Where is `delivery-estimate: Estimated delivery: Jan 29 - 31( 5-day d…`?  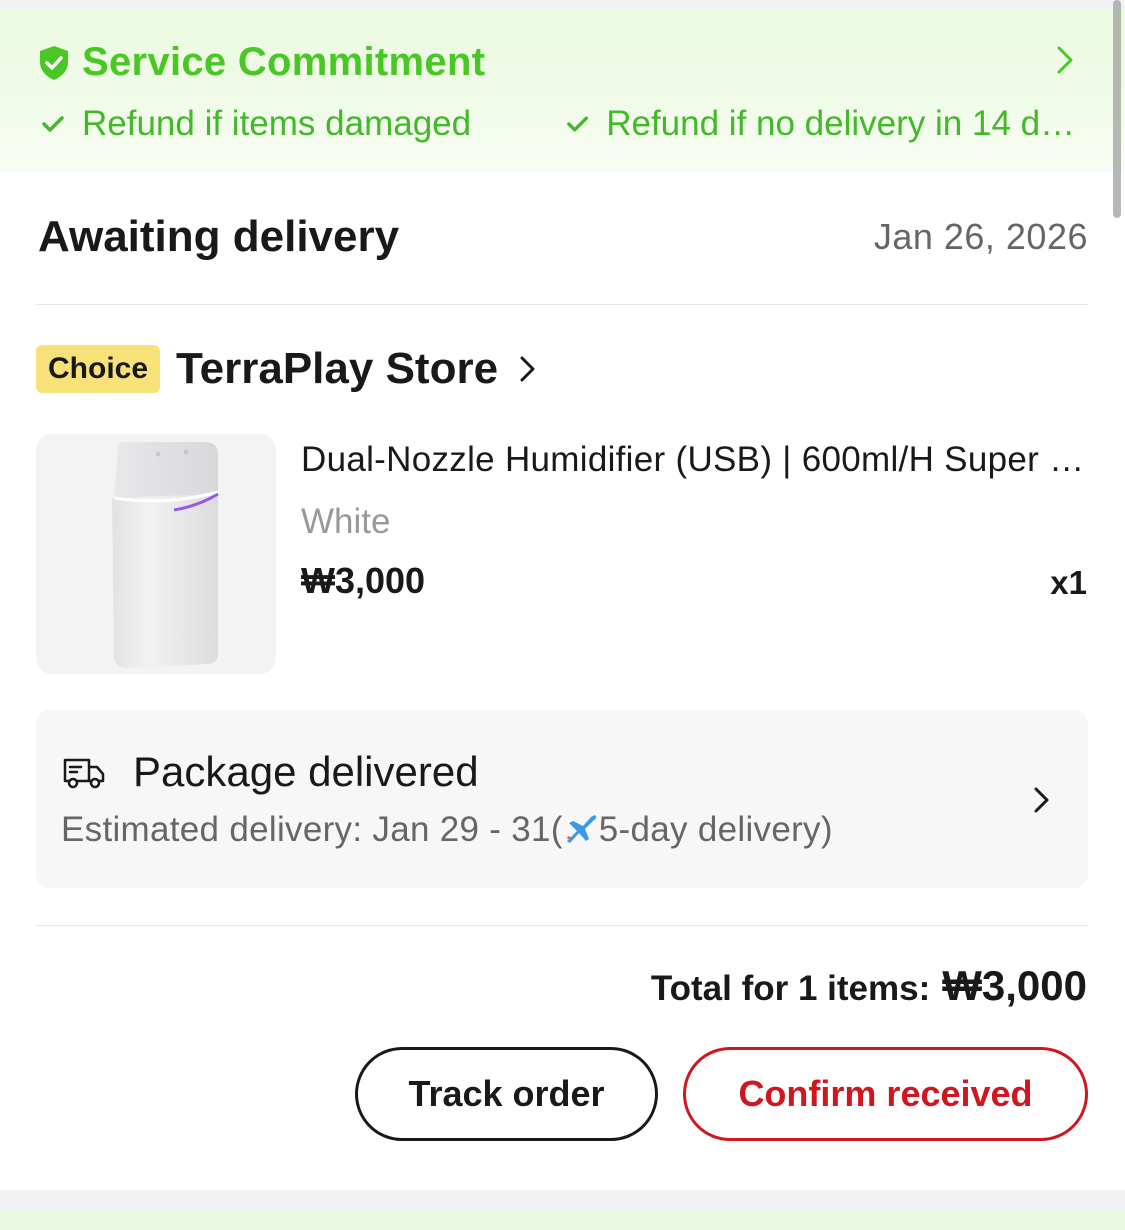
delivery-estimate: Estimated delivery: Jan 29 - 31( 5-day d… is located at coordinates (447, 830).